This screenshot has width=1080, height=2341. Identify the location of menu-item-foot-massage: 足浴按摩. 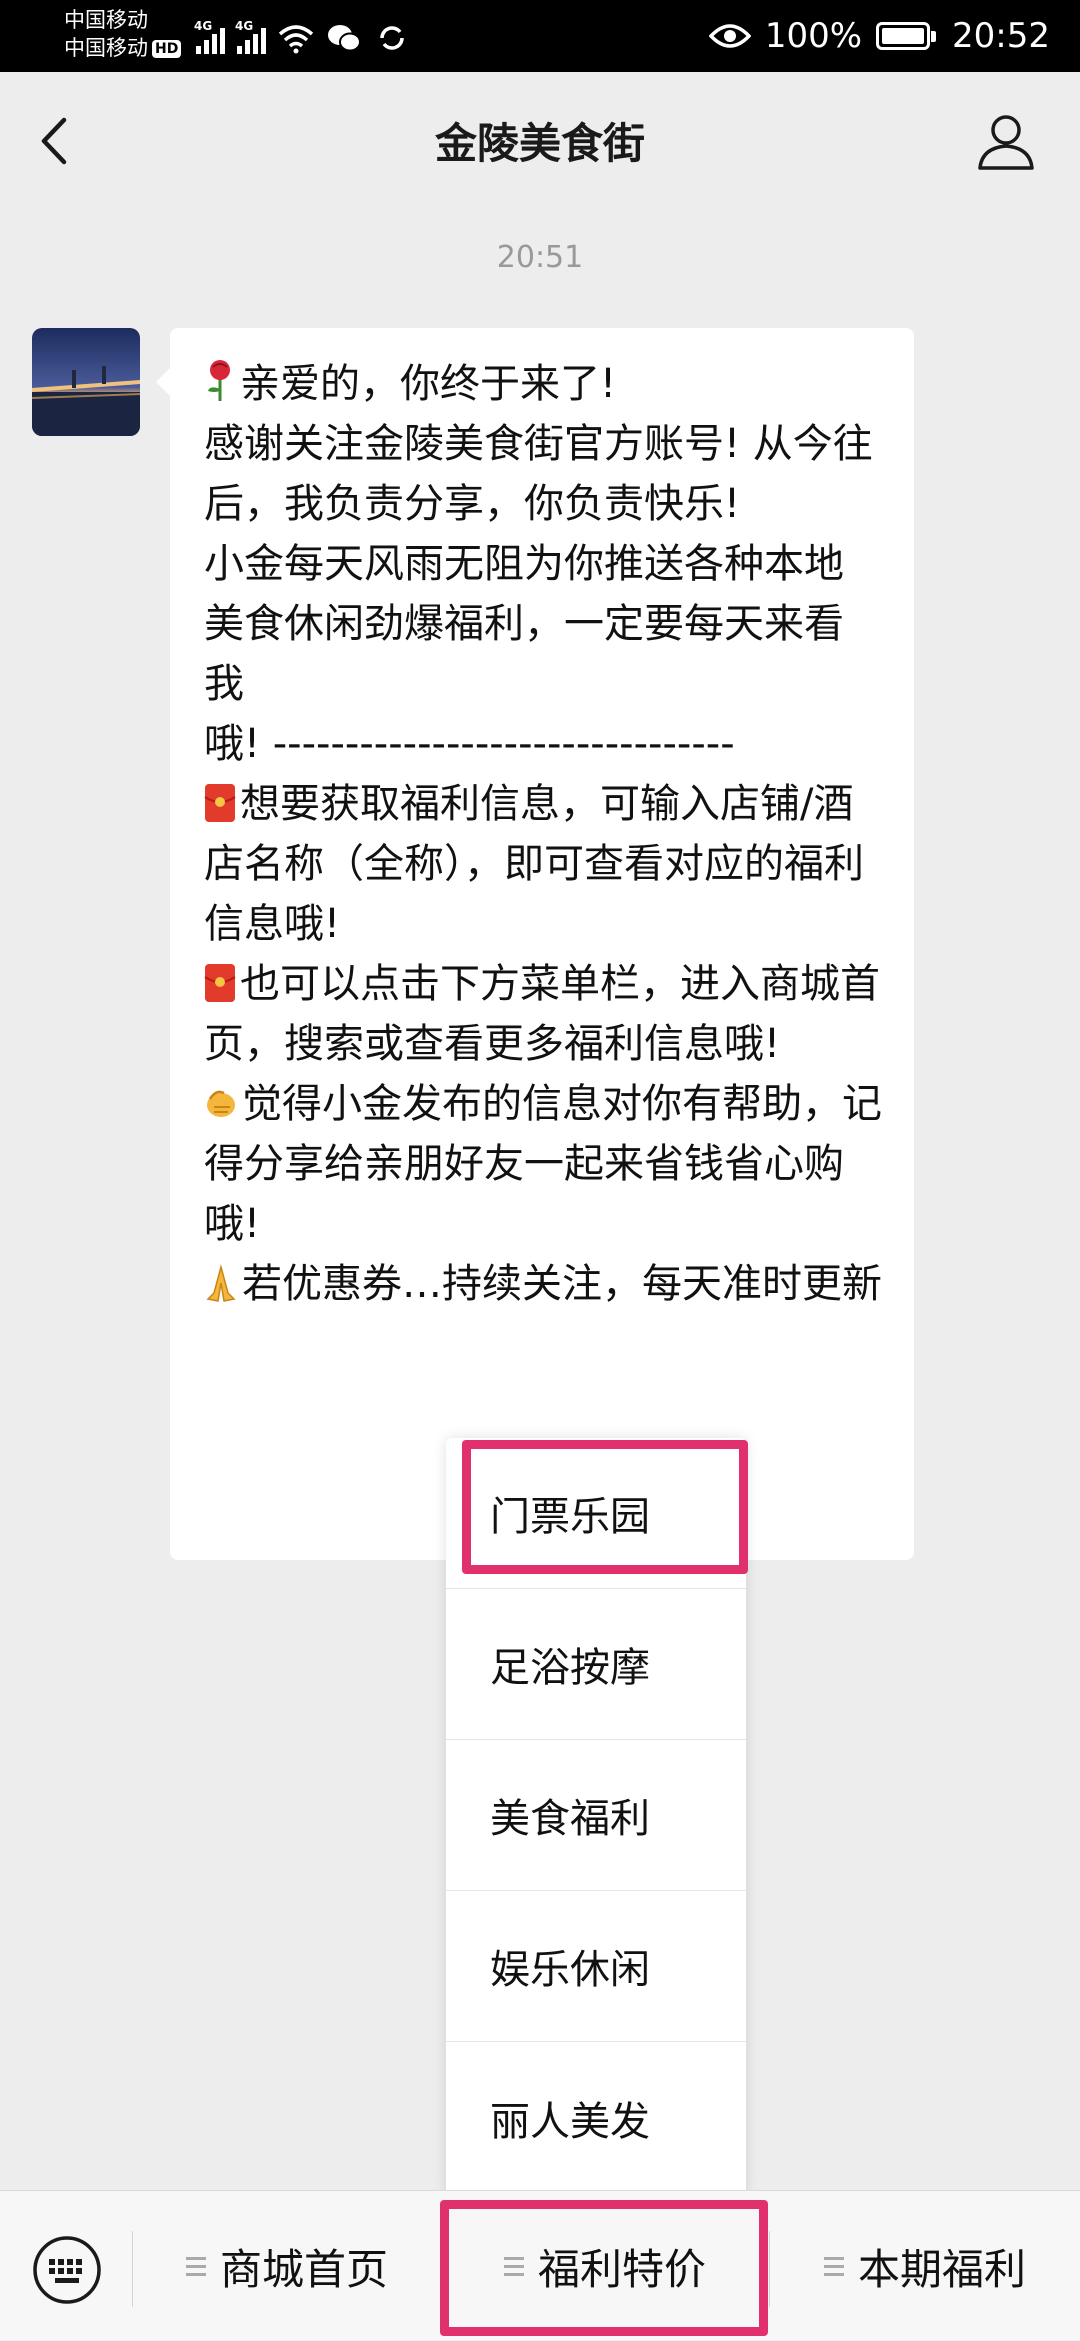
(596, 1664).